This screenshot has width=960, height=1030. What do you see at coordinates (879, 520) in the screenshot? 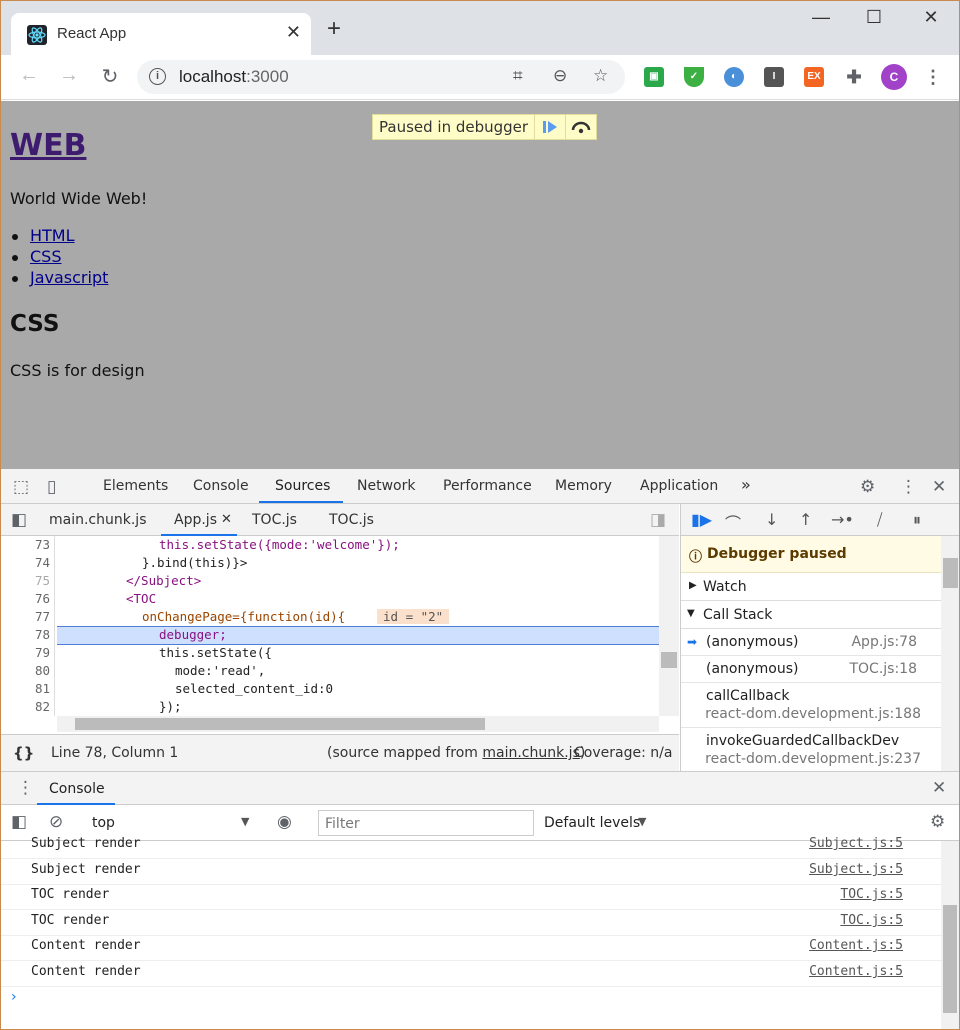
I see `deactivate-breakpoints-icon: ⧸` at bounding box center [879, 520].